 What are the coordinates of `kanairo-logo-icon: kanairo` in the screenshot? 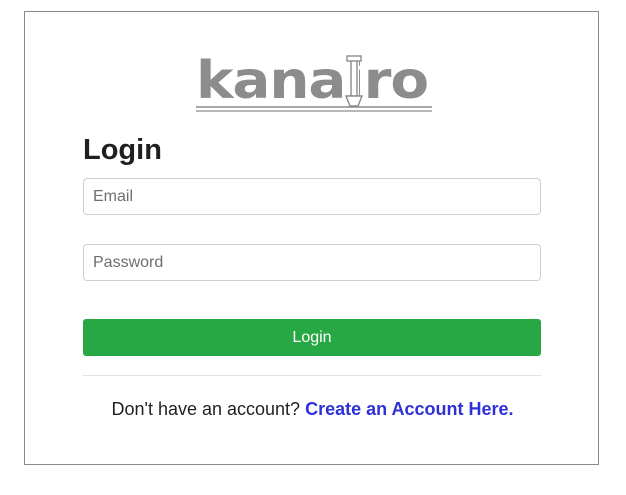 It's located at (314, 81).